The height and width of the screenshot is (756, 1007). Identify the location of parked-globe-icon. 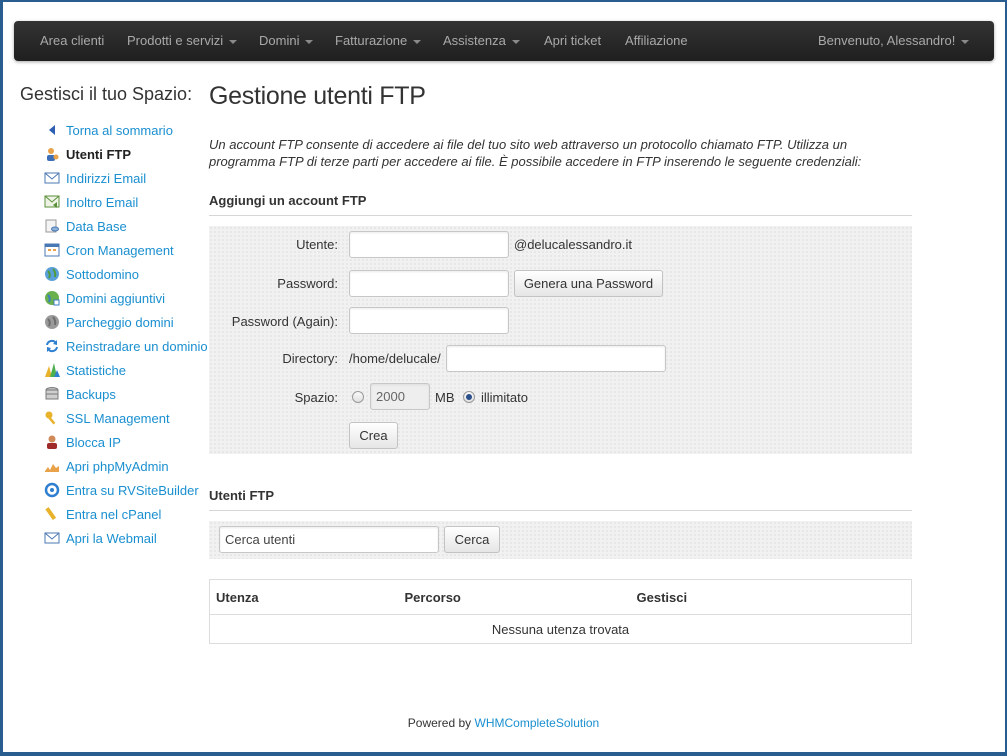
(52, 322).